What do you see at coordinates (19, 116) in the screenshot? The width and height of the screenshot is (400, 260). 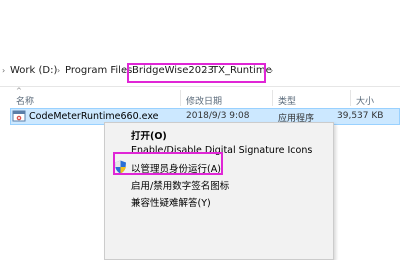 I see `executable-file-icon` at bounding box center [19, 116].